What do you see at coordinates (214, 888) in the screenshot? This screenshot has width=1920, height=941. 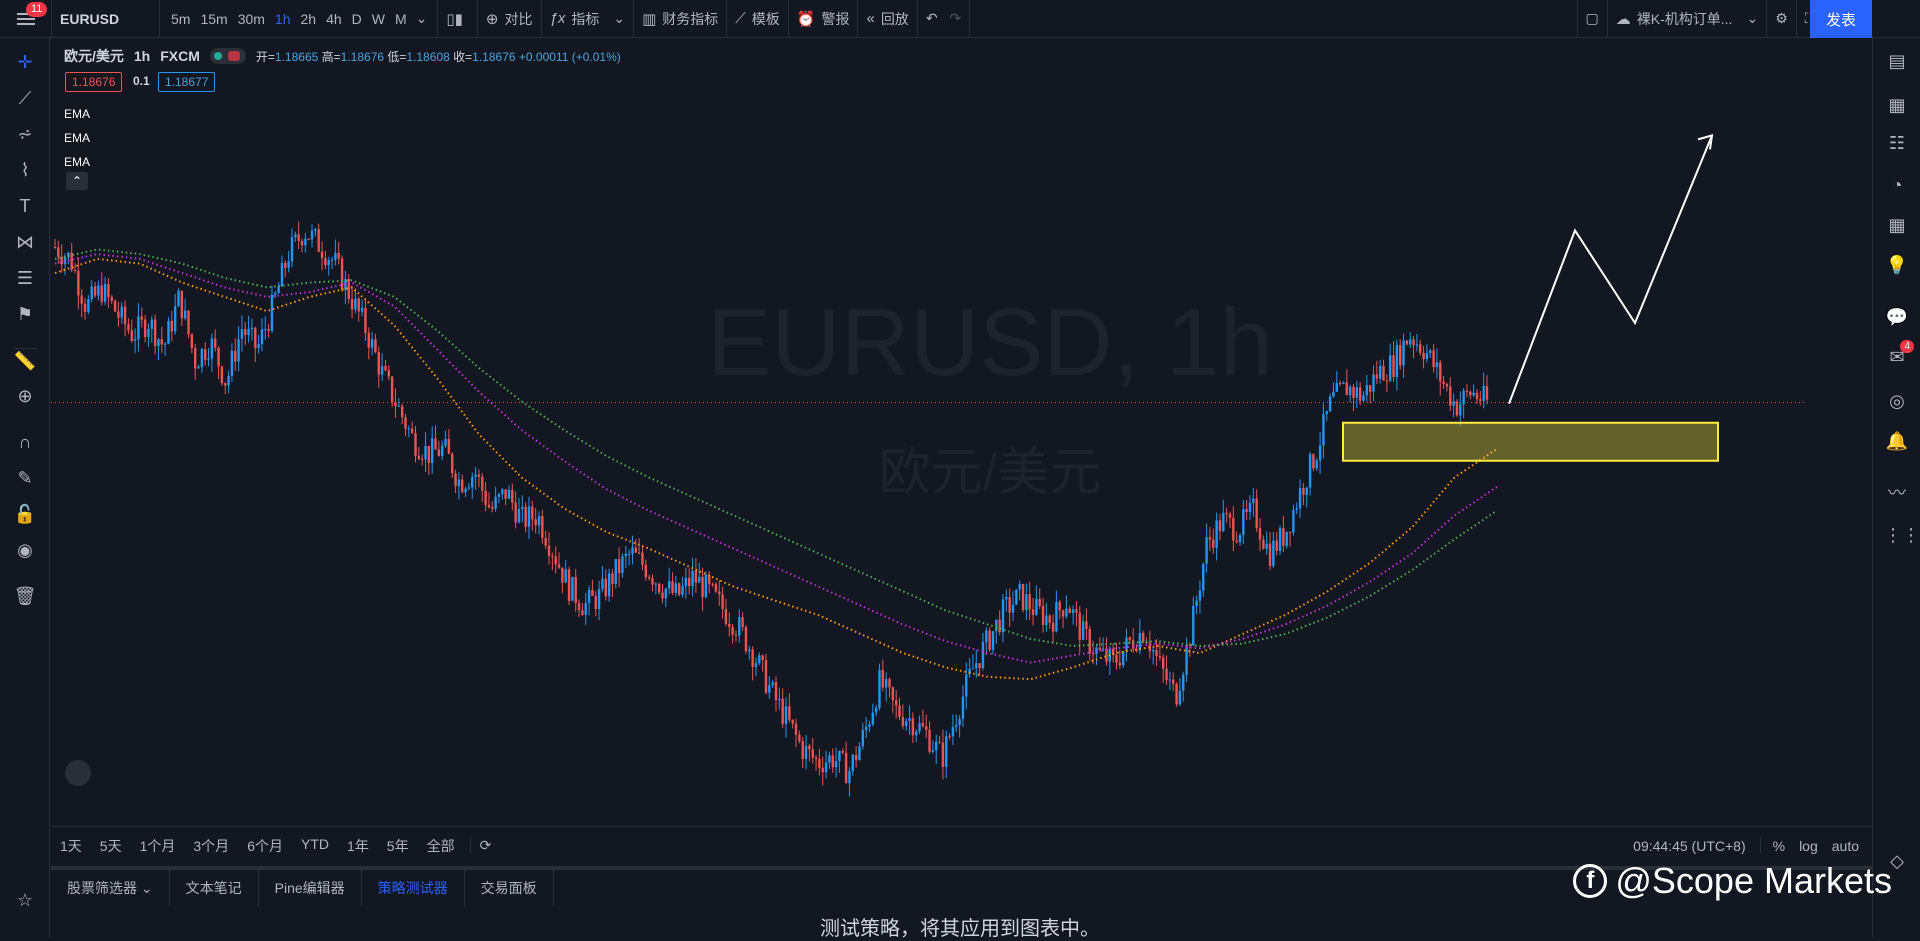 I see `tab-2: 文本笔记` at bounding box center [214, 888].